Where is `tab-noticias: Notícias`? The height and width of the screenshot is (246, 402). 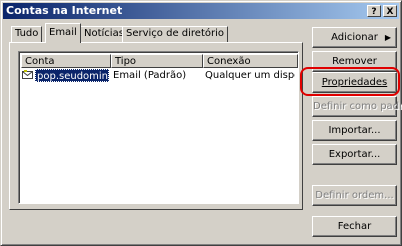 tab-noticias: Notícias is located at coordinates (104, 34).